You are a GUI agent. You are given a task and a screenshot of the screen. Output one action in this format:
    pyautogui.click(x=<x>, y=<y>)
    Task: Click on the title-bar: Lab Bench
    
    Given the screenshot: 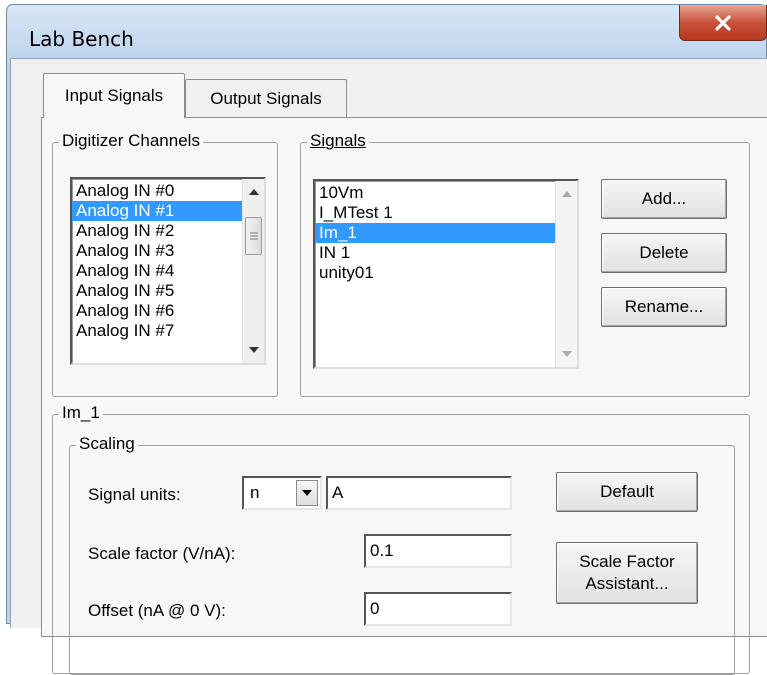 What is the action you would take?
    pyautogui.click(x=387, y=35)
    